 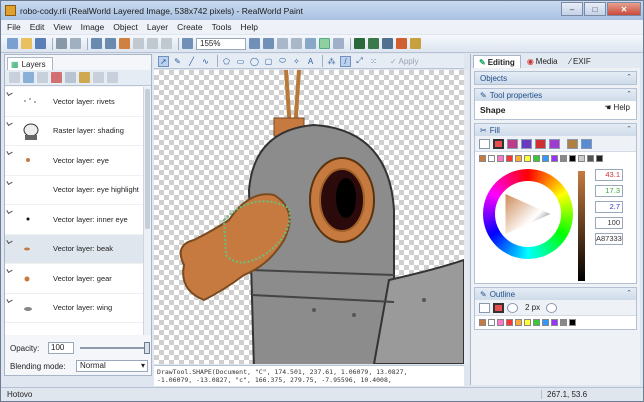 What do you see at coordinates (542, 61) in the screenshot?
I see `tab-media: ◉ Media` at bounding box center [542, 61].